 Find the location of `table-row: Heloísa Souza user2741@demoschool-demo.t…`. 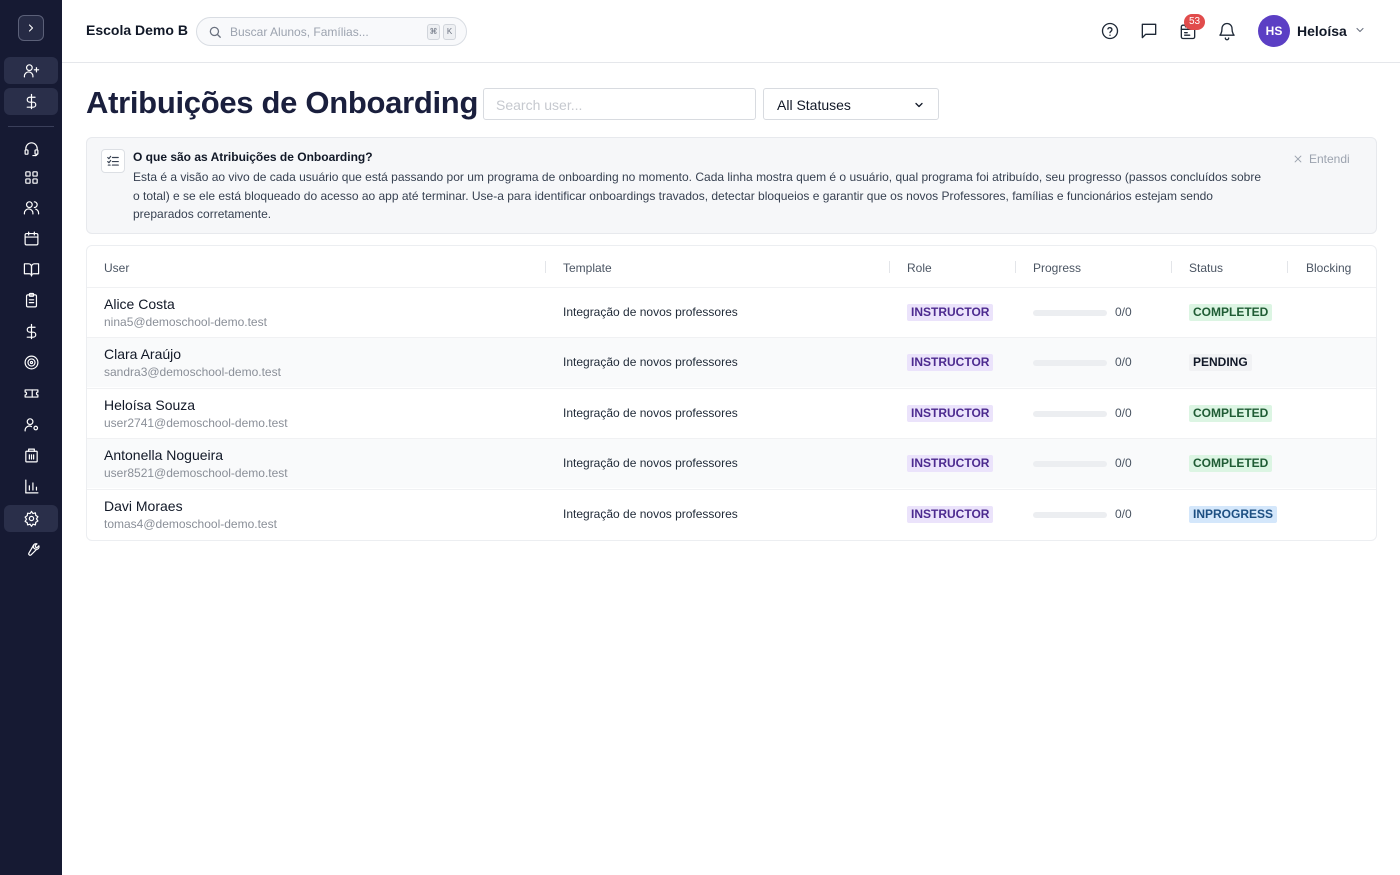

table-row: Heloísa Souza user2741@demoschool-demo.t… is located at coordinates (731, 413).